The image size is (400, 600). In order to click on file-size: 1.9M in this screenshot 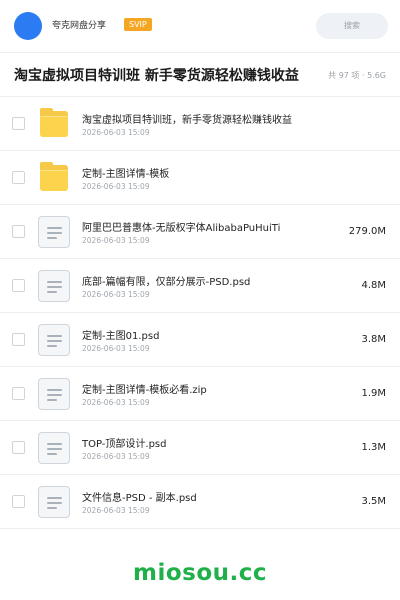, I will do `click(373, 393)`.